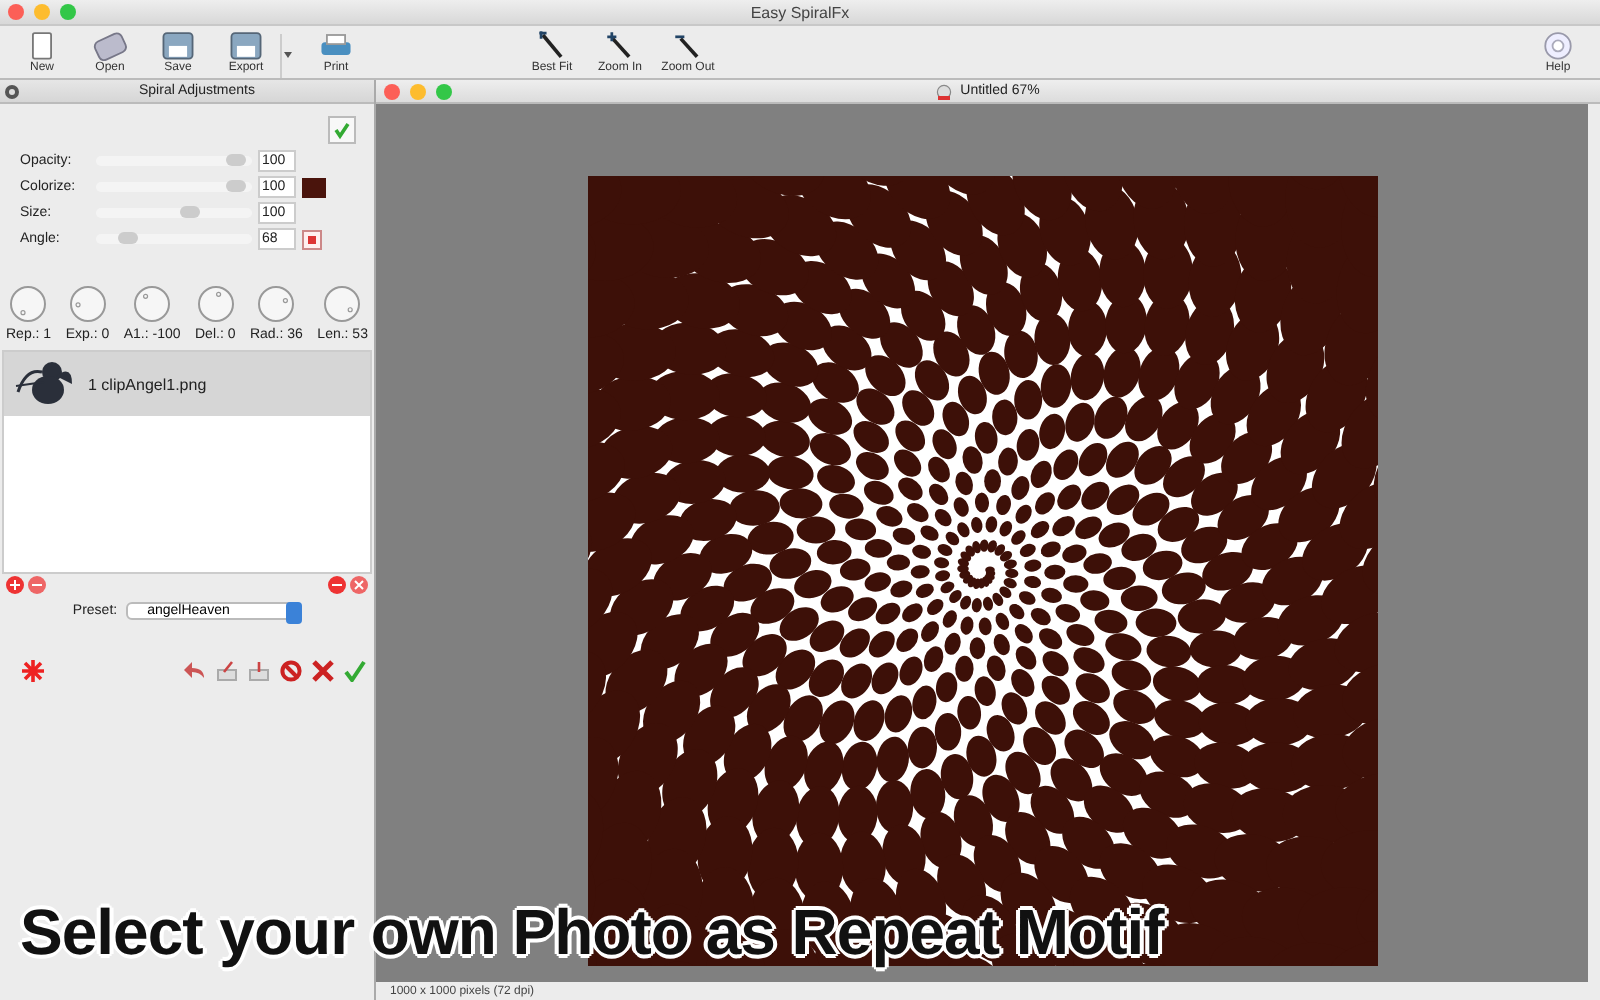 The height and width of the screenshot is (1000, 1600). I want to click on asterisk-icon, so click(33, 671).